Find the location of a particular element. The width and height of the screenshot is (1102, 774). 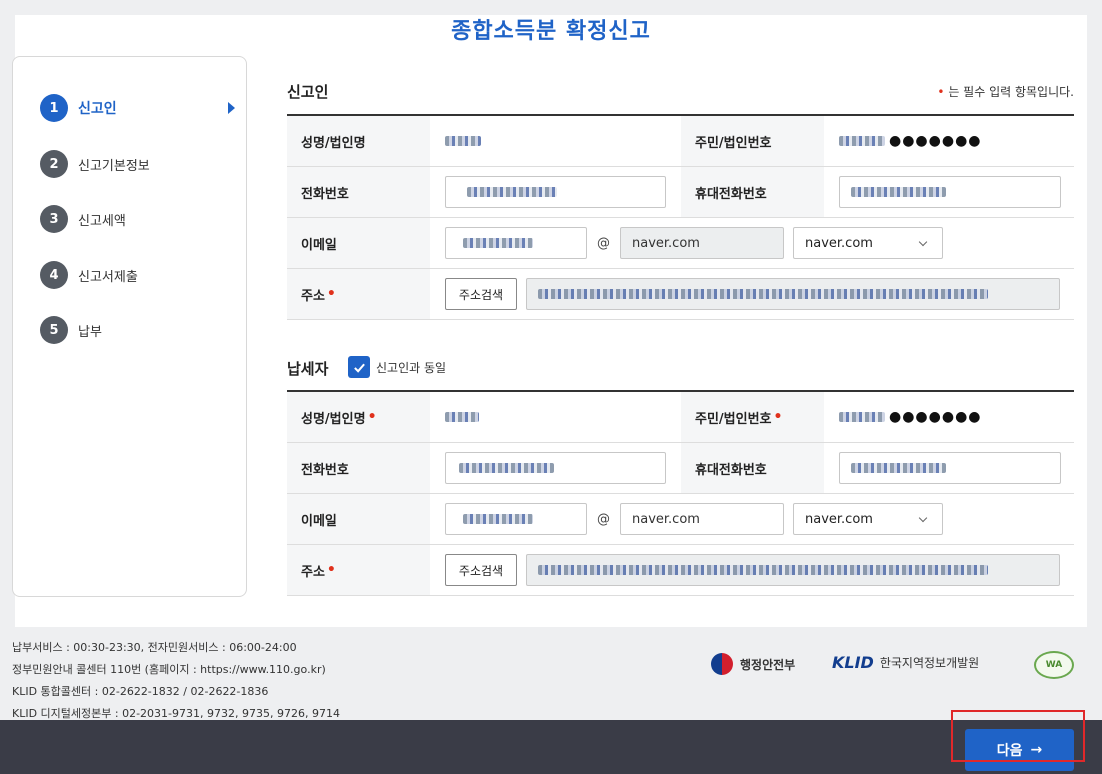

step-number: 1 is located at coordinates (54, 108).